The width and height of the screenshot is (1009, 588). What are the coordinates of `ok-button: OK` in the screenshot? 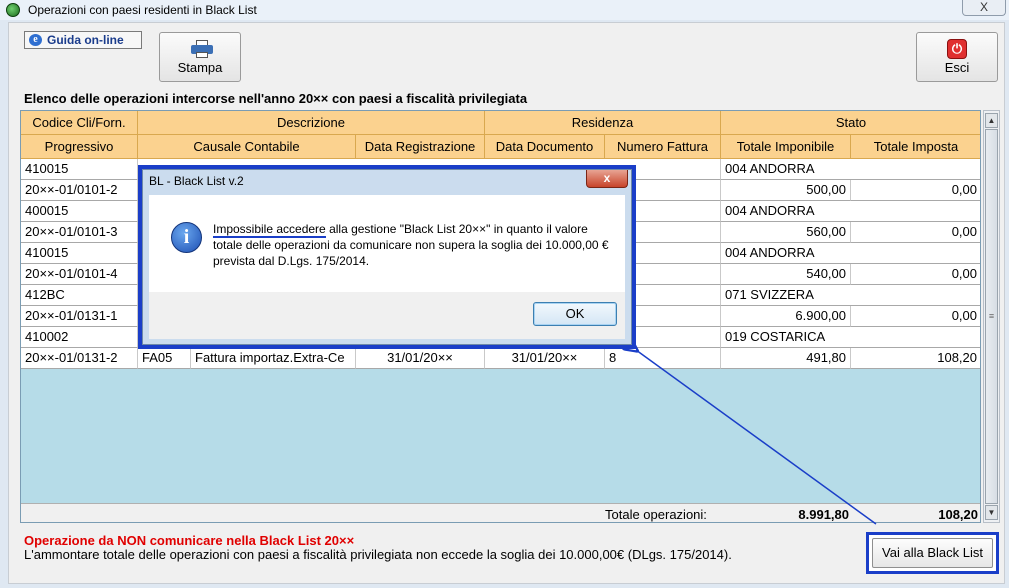 It's located at (575, 314).